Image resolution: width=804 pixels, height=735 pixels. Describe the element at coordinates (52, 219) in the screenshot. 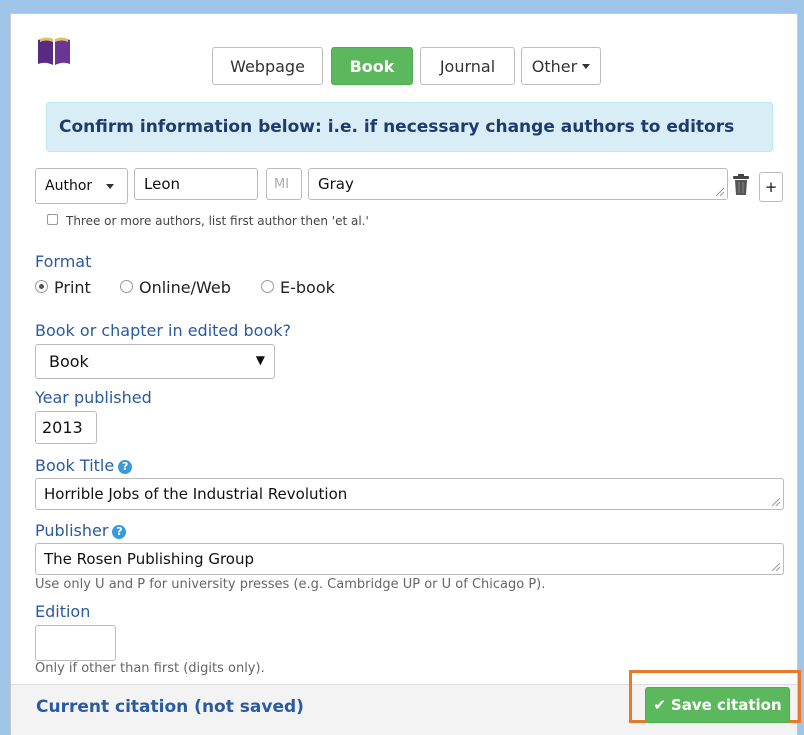

I see `et-al-checkbox` at that location.